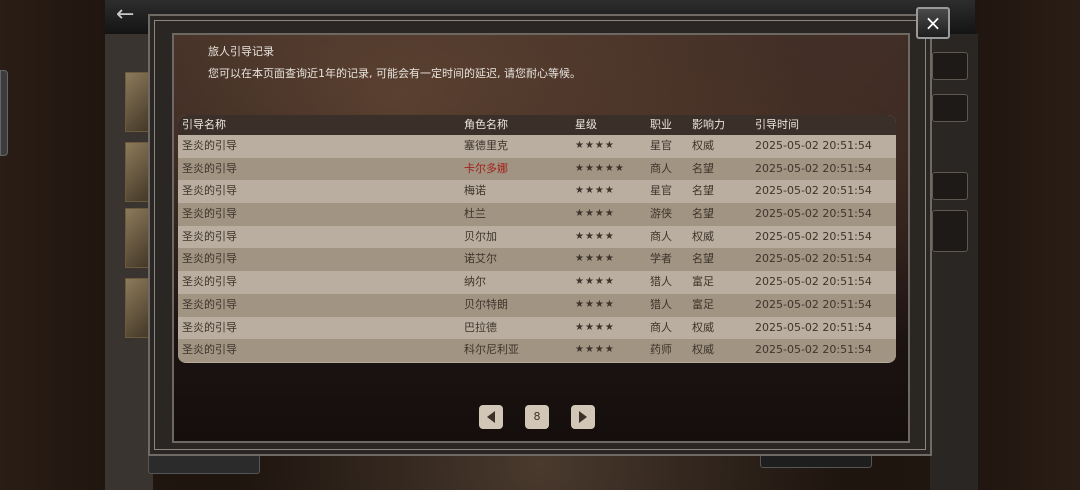  What do you see at coordinates (475, 214) in the screenshot?
I see `character-name-cell: 杜兰` at bounding box center [475, 214].